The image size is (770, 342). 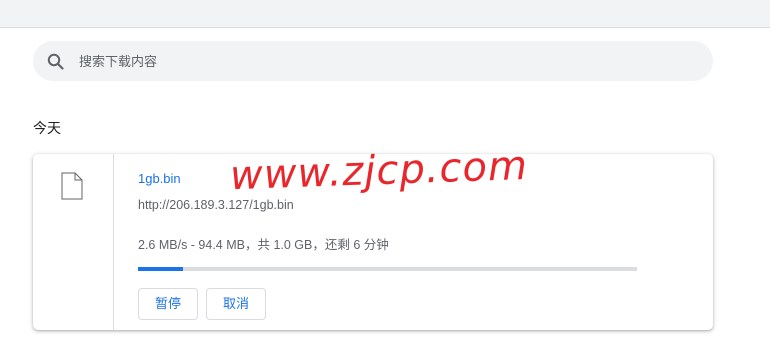 I want to click on top-bar, so click(x=385, y=14).